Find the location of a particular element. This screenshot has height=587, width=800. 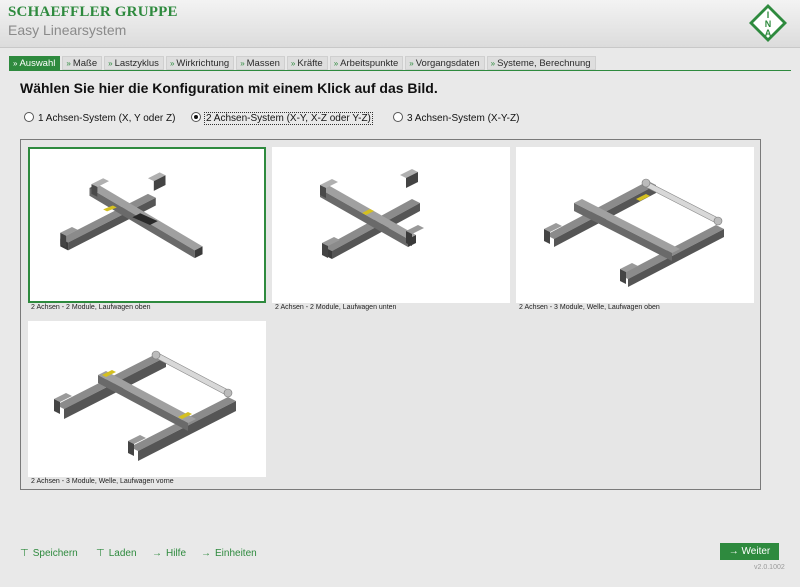

svg-text: A is located at coordinates (768, 33).